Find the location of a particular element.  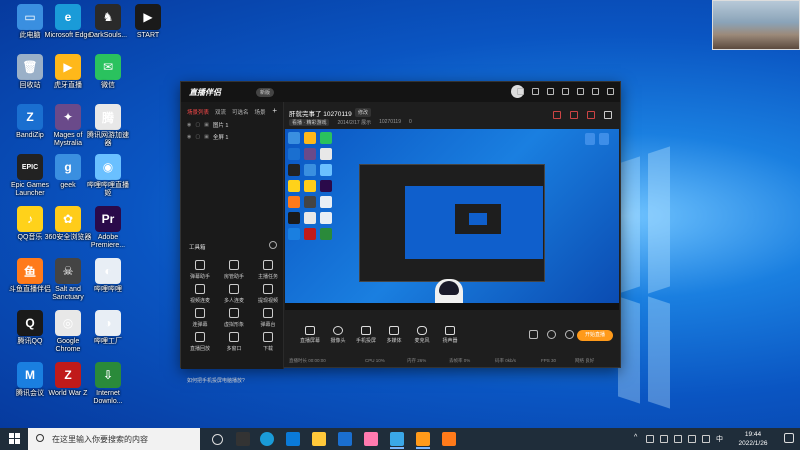

toolbox-item: 多窗口 is located at coordinates (234, 342).